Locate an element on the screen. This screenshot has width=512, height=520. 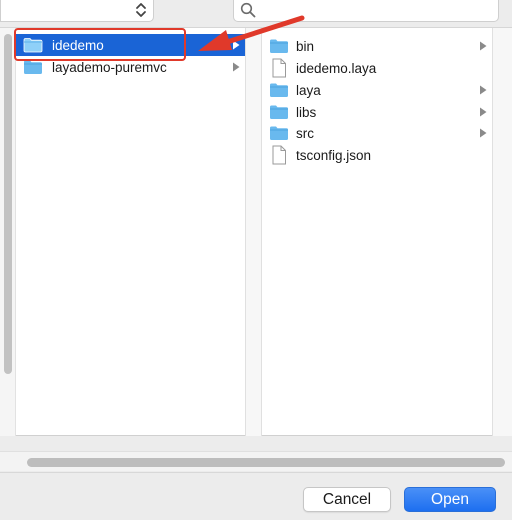
list-item-label: libs is located at coordinates (306, 112).